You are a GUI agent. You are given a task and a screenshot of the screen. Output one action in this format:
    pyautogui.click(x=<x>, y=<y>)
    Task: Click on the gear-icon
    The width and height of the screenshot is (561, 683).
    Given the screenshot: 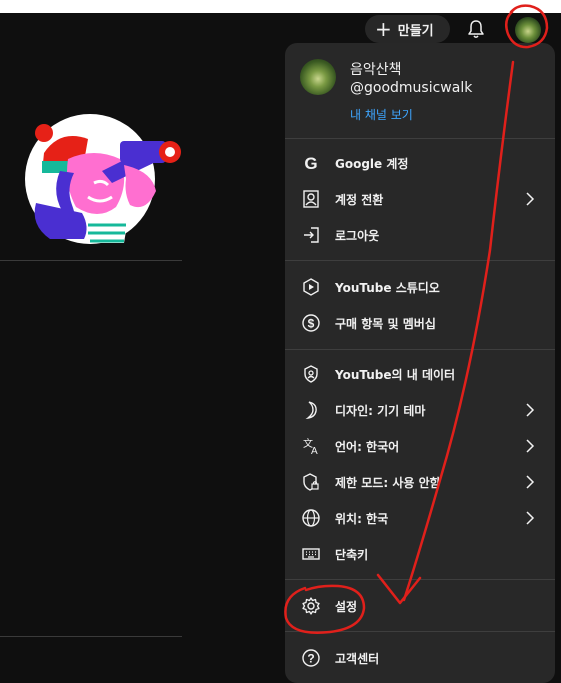 What is the action you would take?
    pyautogui.click(x=311, y=606)
    